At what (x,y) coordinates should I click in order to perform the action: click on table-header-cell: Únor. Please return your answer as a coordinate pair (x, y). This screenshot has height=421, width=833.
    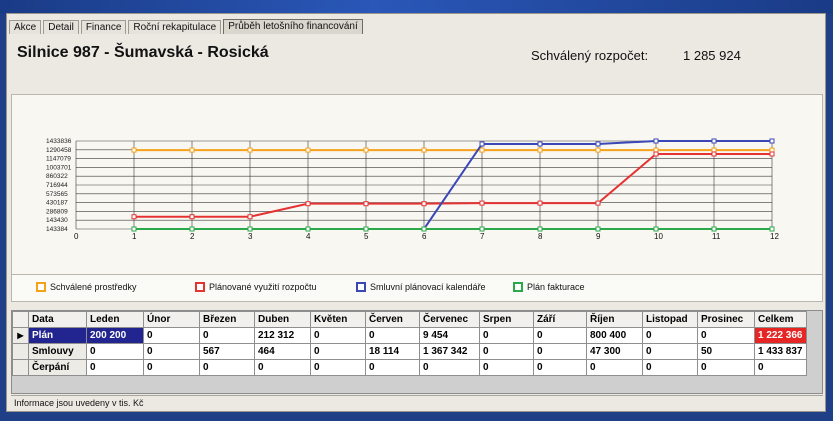
    Looking at the image, I should click on (171, 319).